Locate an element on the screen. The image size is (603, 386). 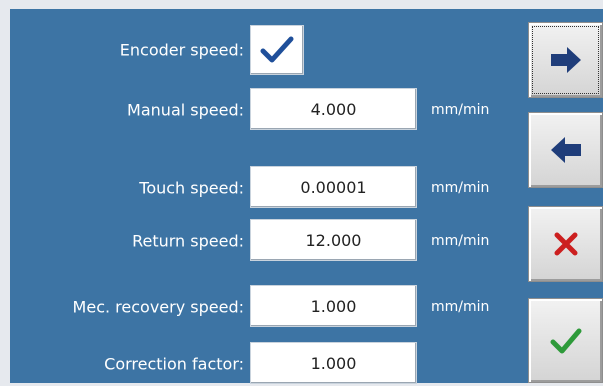
touch-speed-input: 0.00001 is located at coordinates (333, 187).